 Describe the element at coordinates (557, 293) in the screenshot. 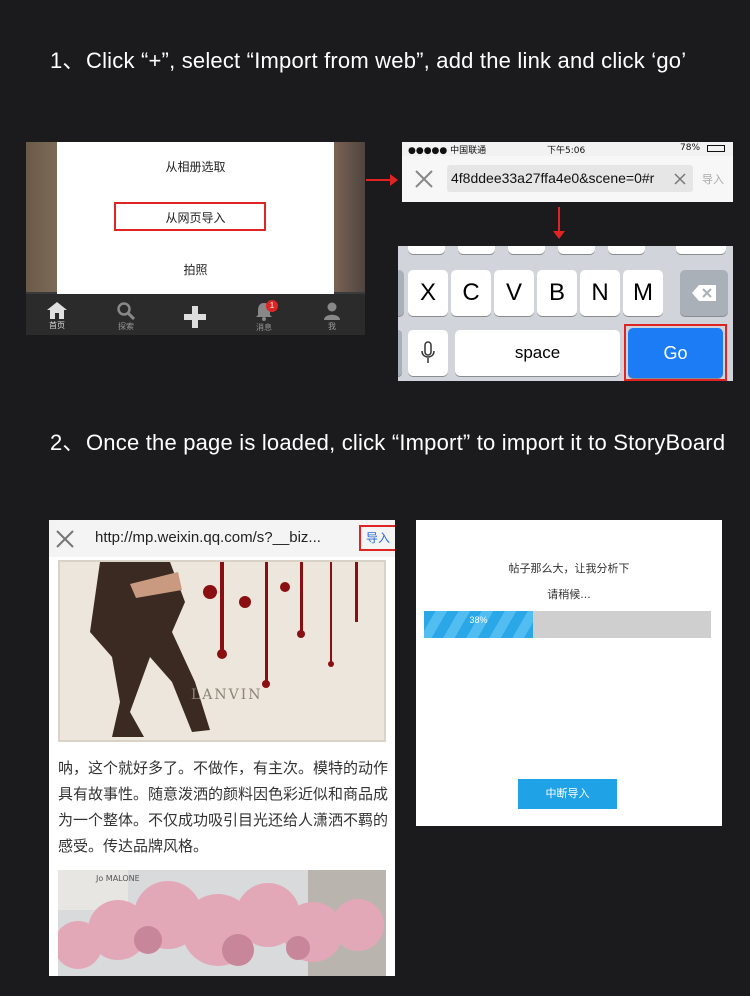

I see `key-b: B` at that location.